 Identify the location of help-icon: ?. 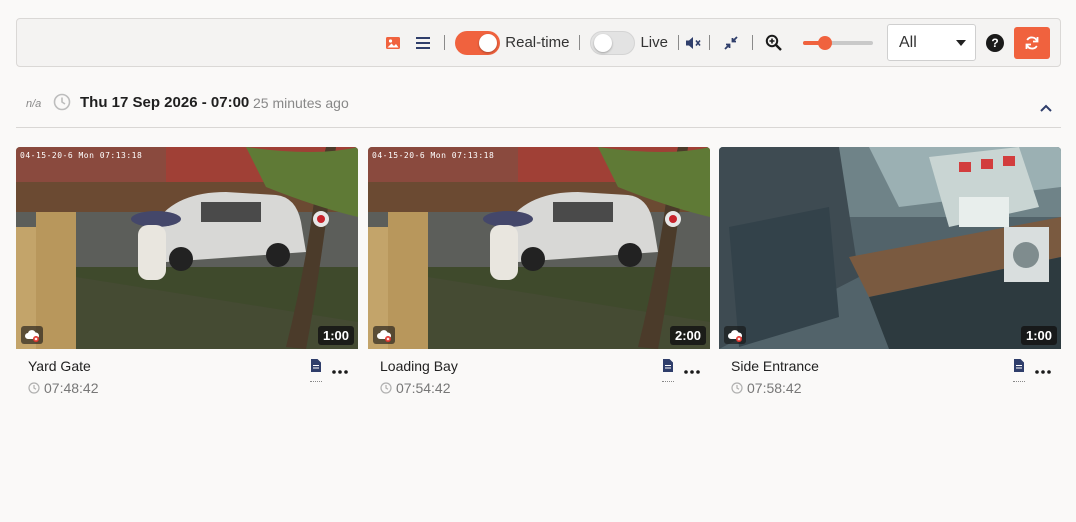
(995, 42).